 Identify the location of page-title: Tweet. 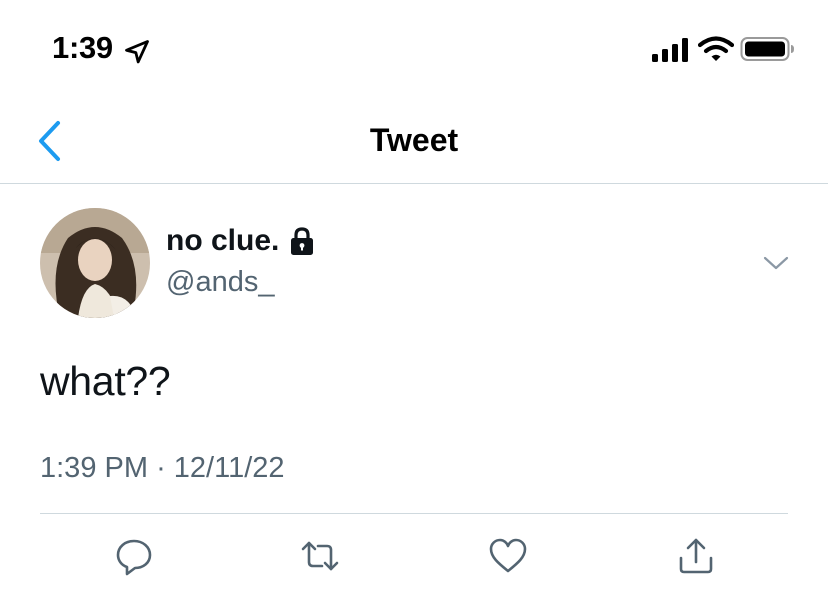
(414, 140).